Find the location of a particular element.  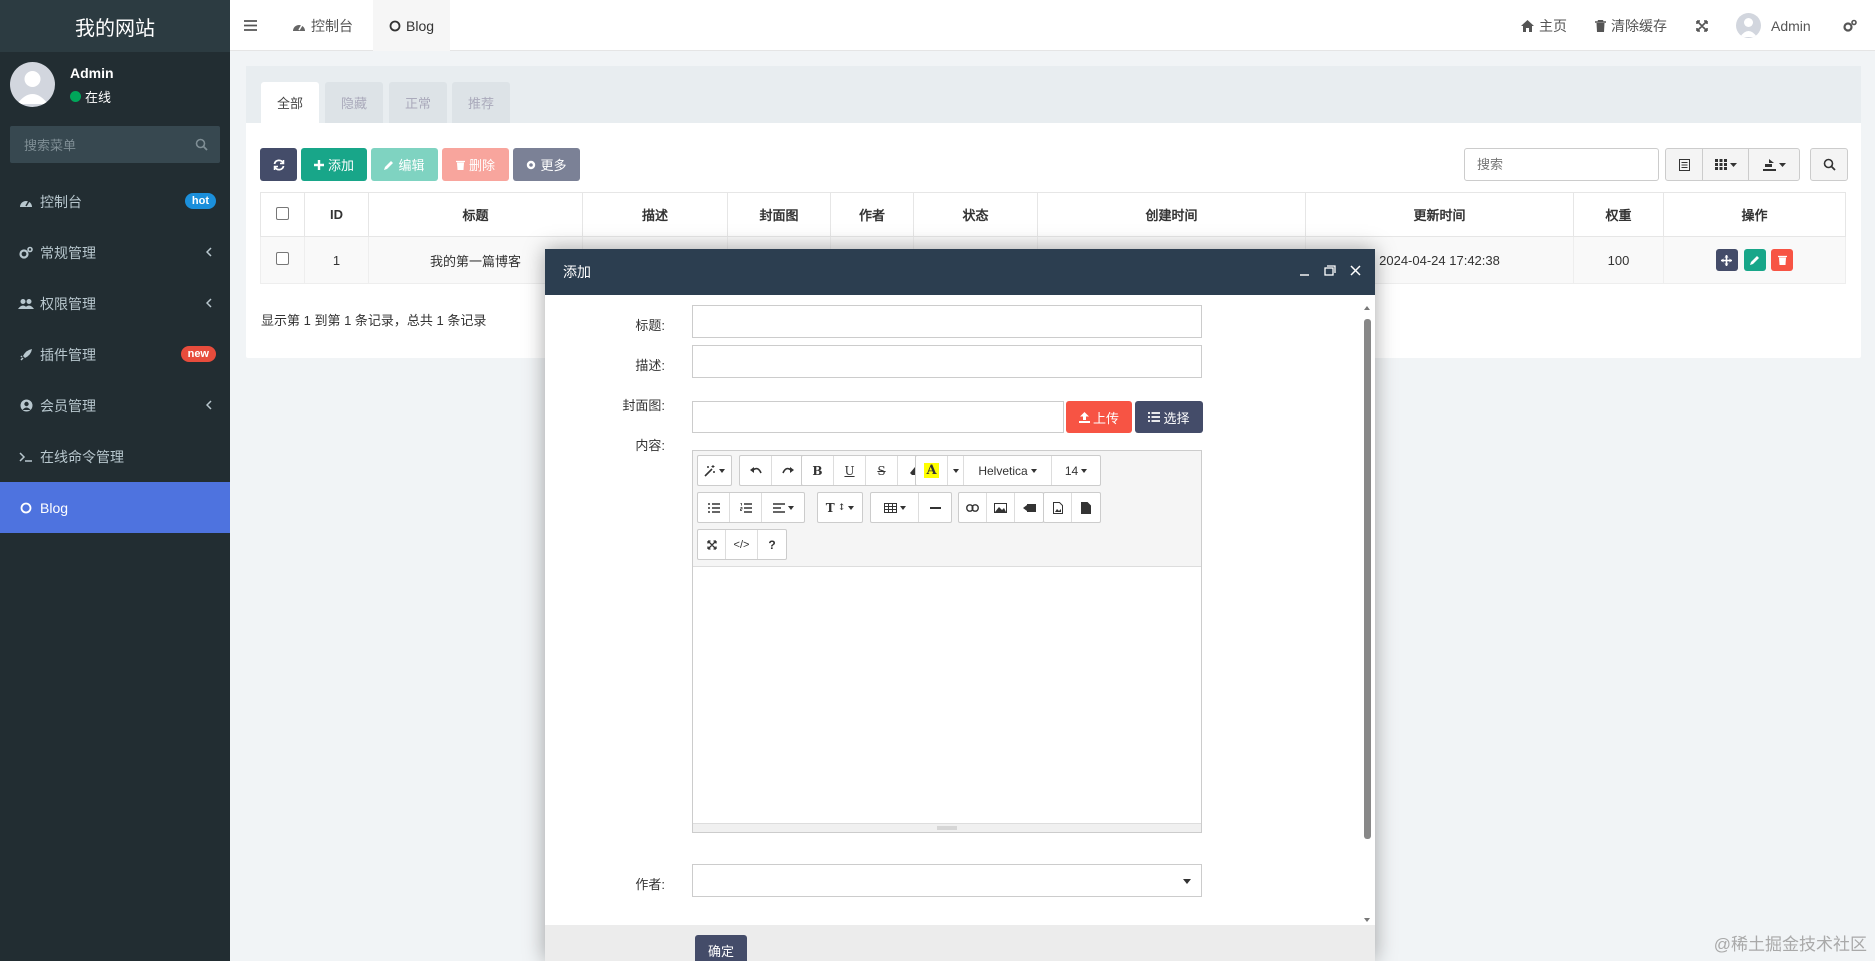

height-group: T ↕ is located at coordinates (840, 507).